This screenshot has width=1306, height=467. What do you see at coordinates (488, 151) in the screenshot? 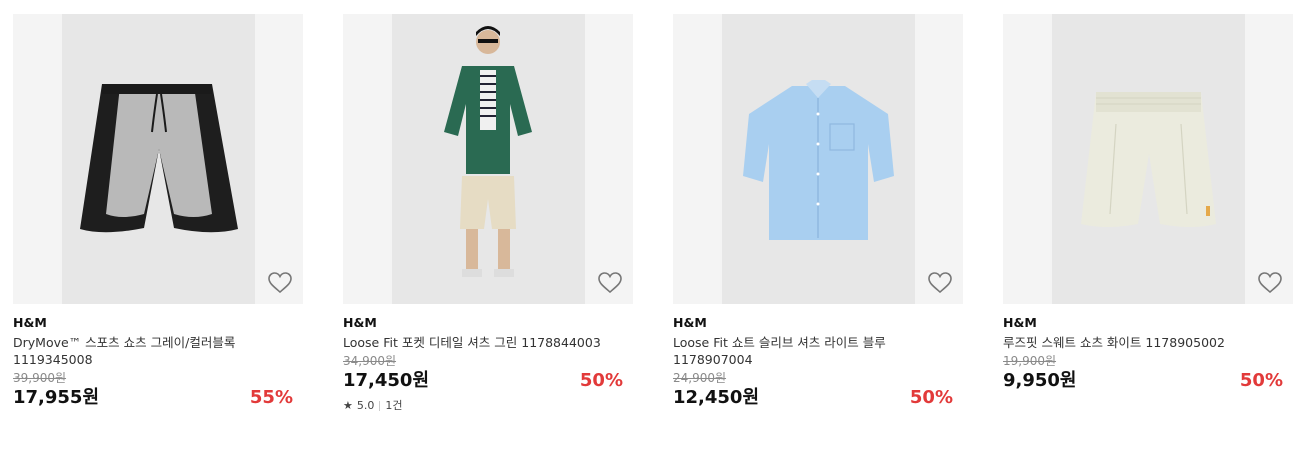
I see `model-shirt-image` at bounding box center [488, 151].